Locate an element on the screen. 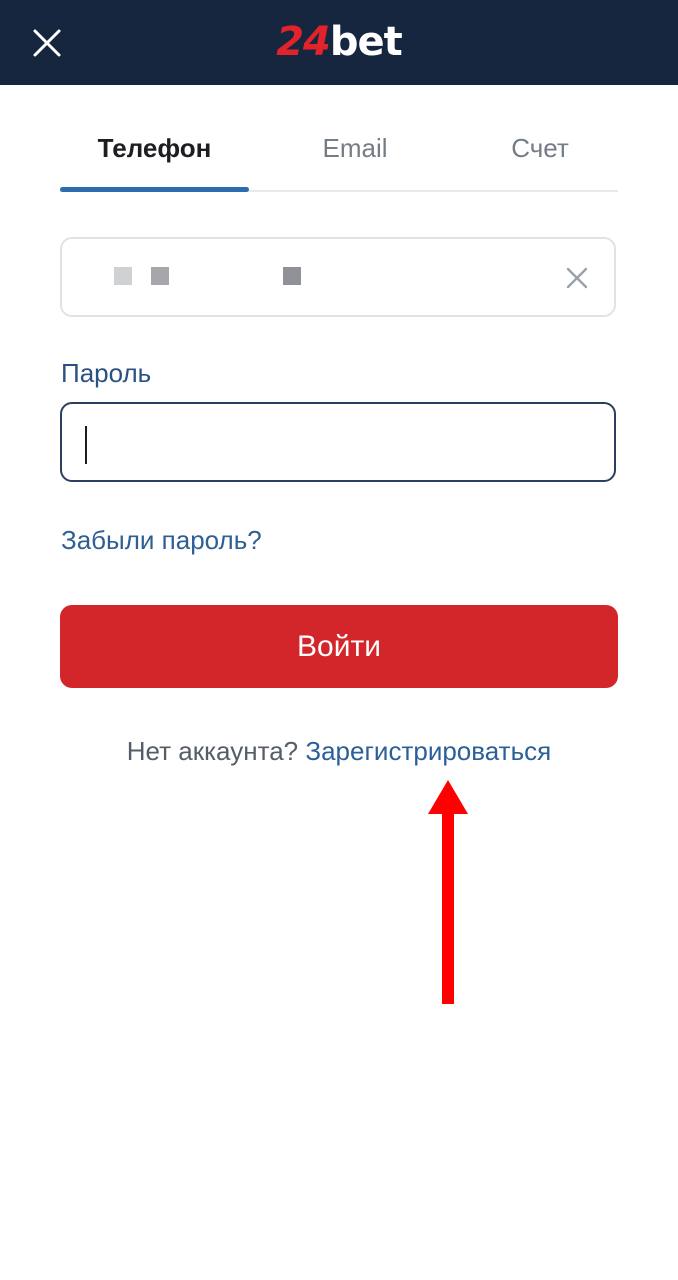 This screenshot has height=1280, width=678. login-button: Войти is located at coordinates (339, 646).